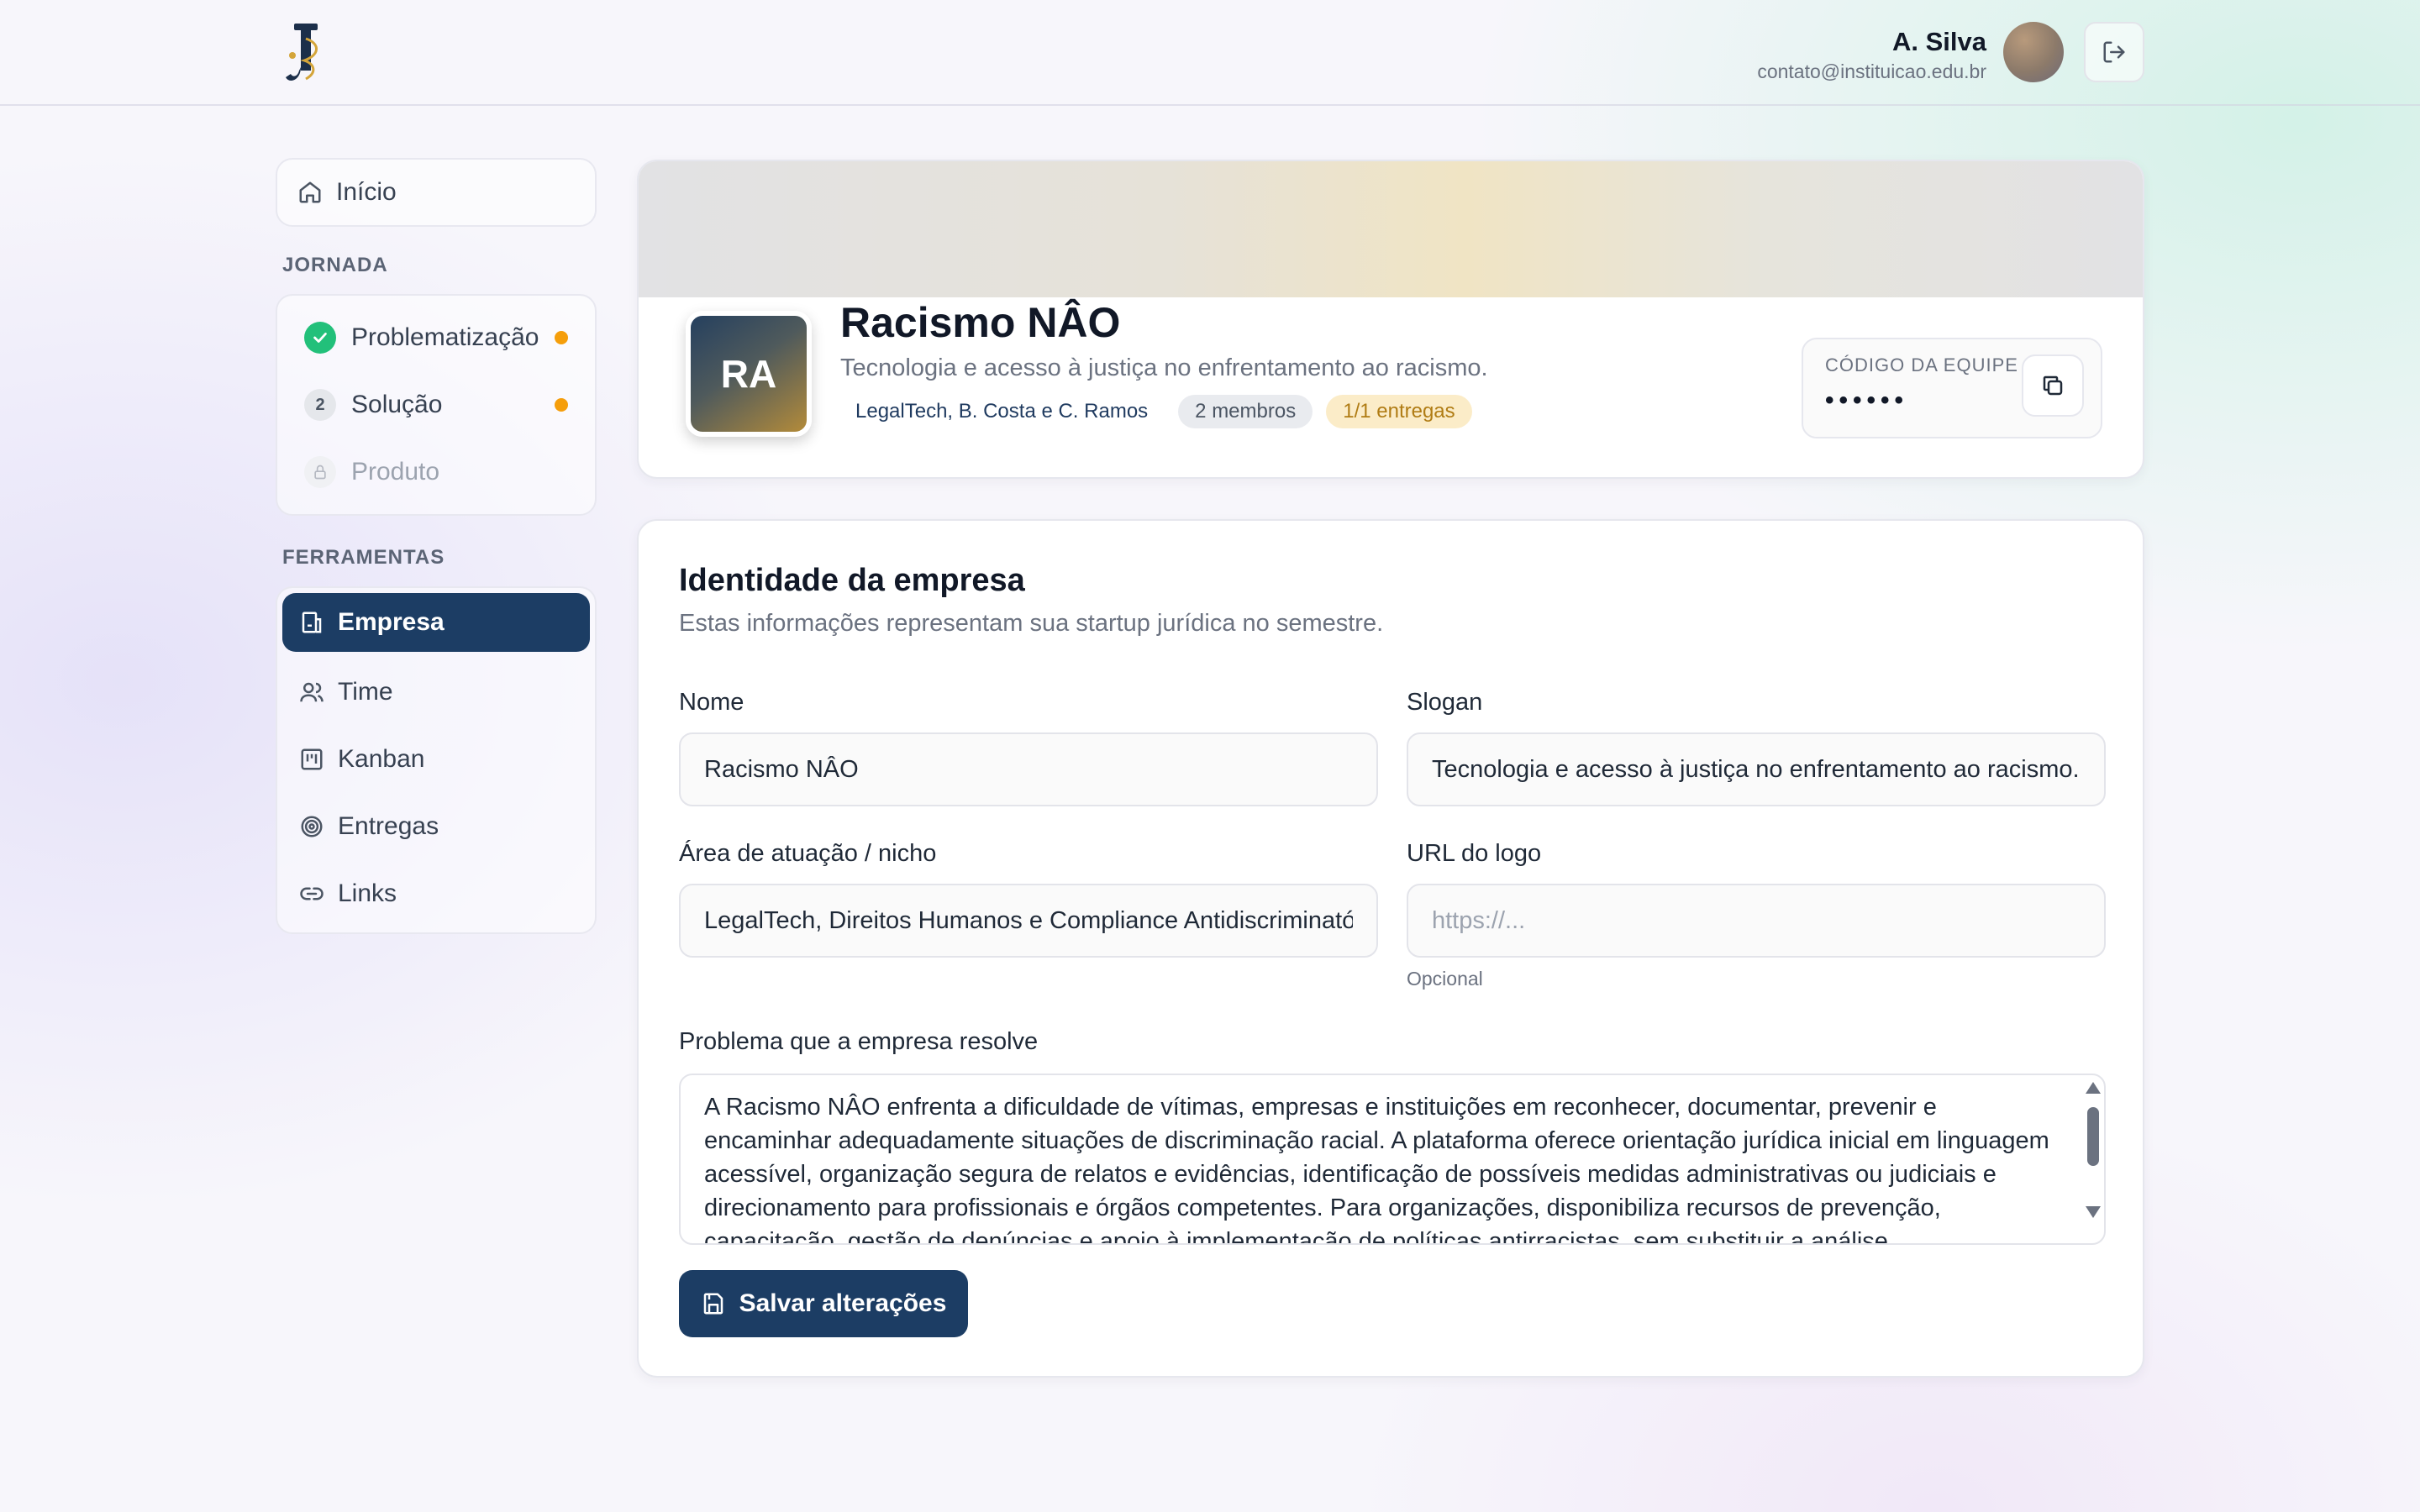  What do you see at coordinates (312, 893) in the screenshot?
I see `link-icon` at bounding box center [312, 893].